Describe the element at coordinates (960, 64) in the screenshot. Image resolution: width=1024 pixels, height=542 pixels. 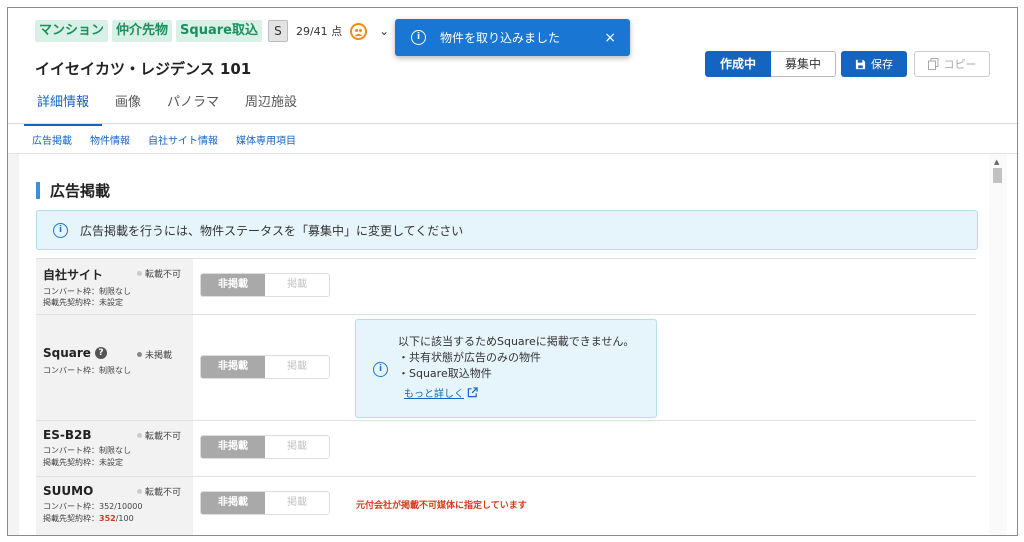
I see `copy-label: コピー` at that location.